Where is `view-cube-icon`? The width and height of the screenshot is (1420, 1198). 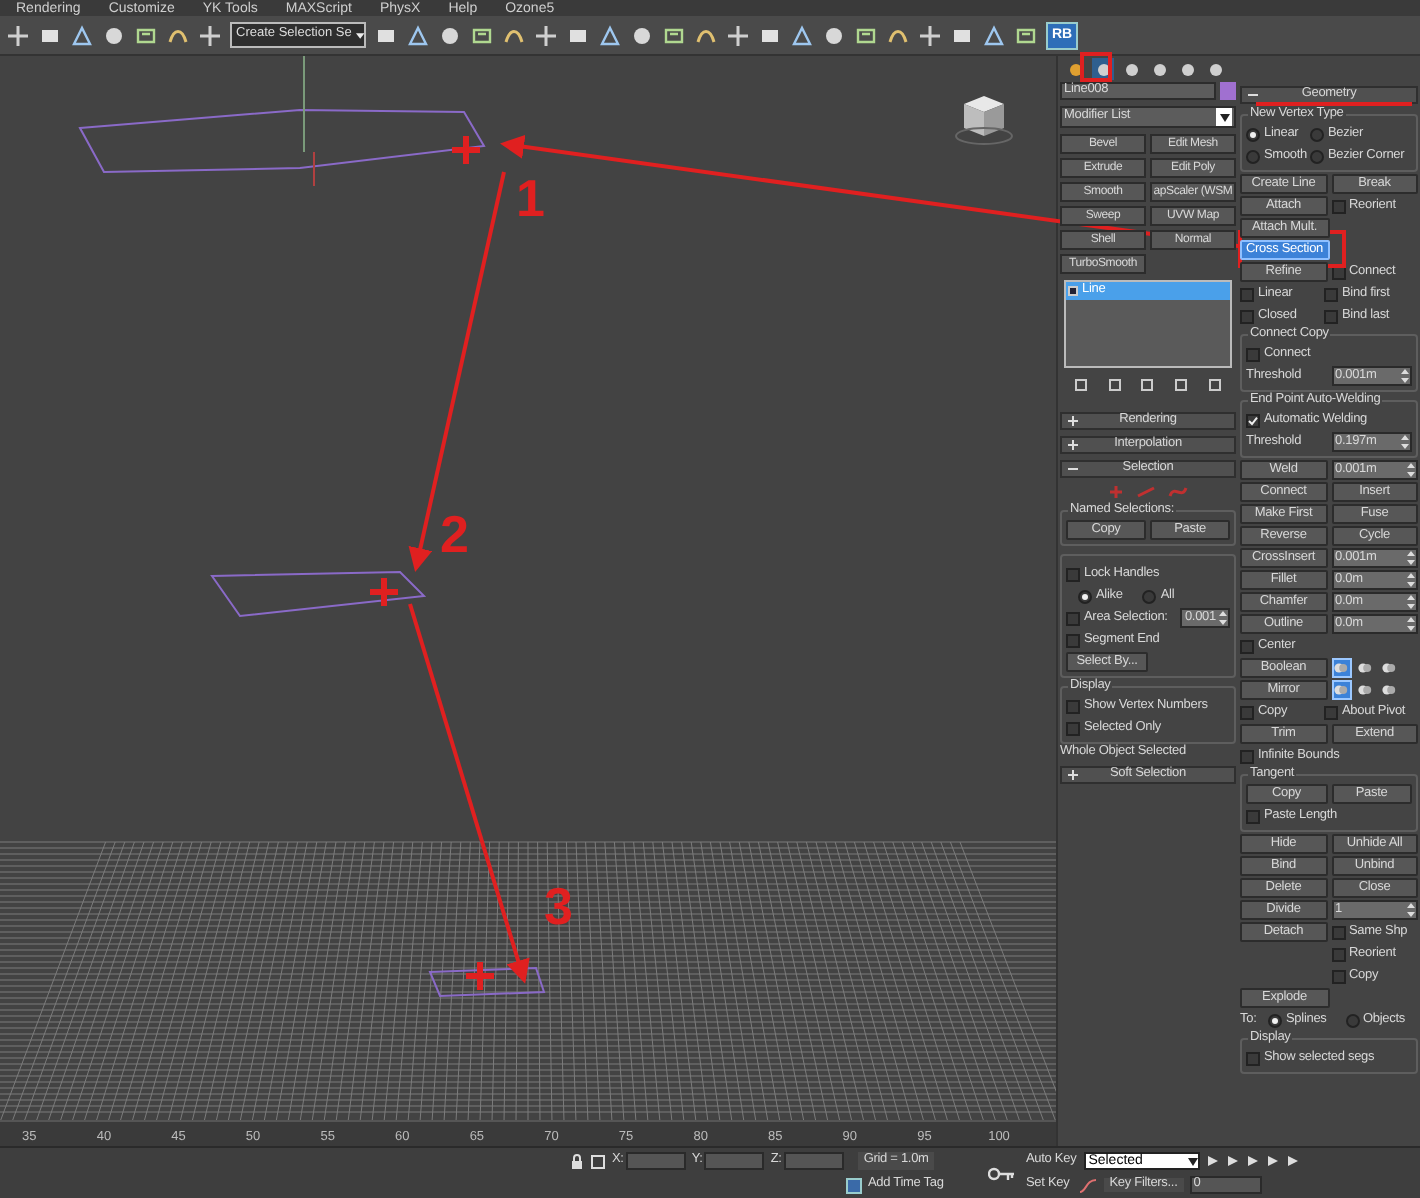 view-cube-icon is located at coordinates (984, 120).